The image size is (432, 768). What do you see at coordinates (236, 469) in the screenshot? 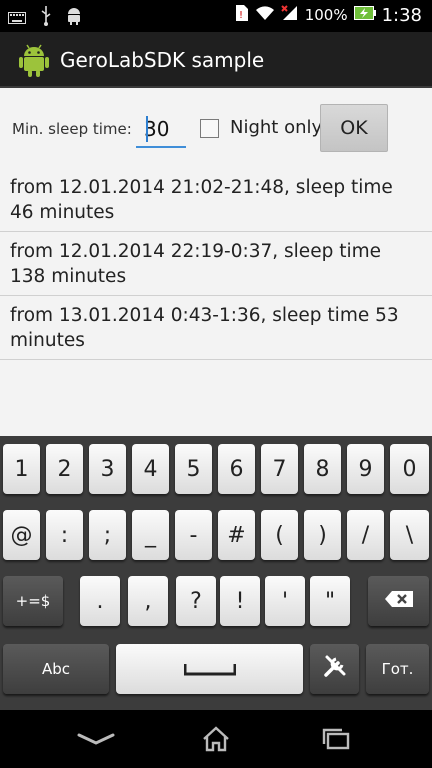
I see `key-6: 6` at bounding box center [236, 469].